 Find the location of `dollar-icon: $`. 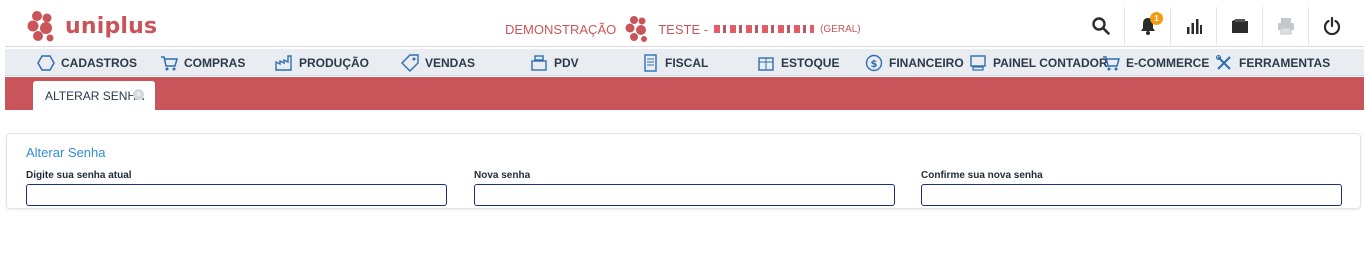

dollar-icon: $ is located at coordinates (874, 62).